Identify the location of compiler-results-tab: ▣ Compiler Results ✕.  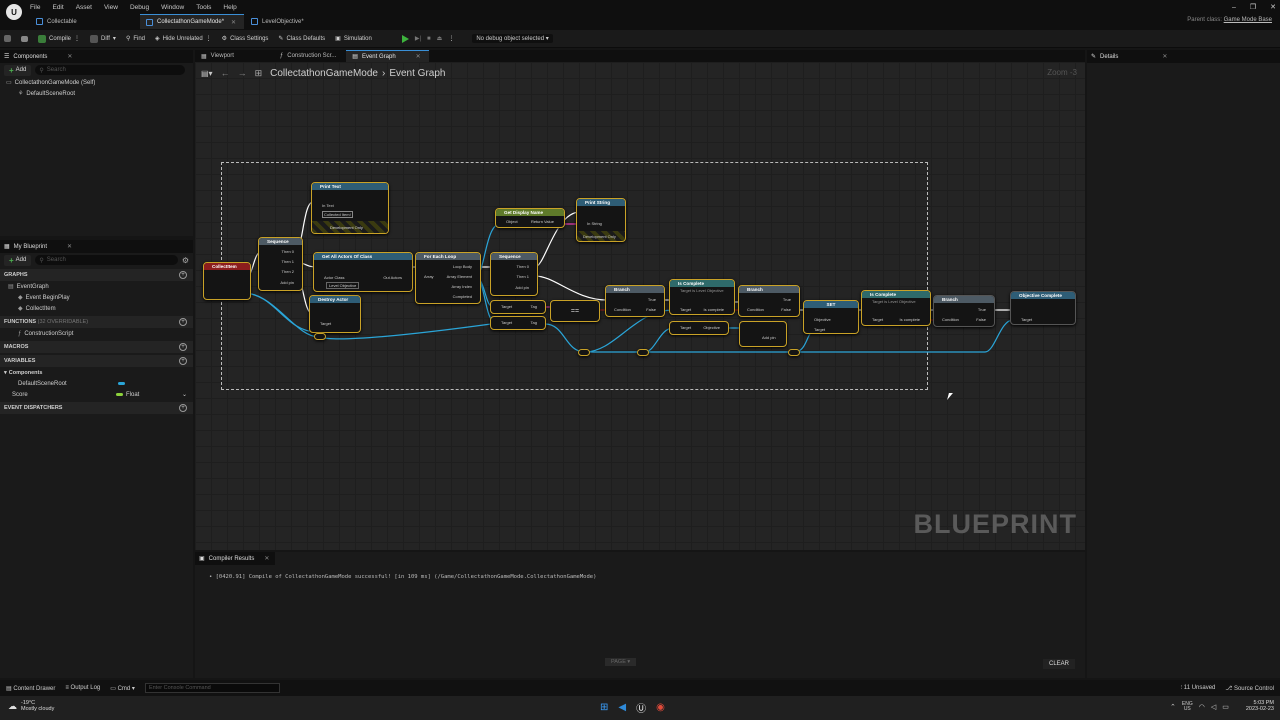
(235, 558).